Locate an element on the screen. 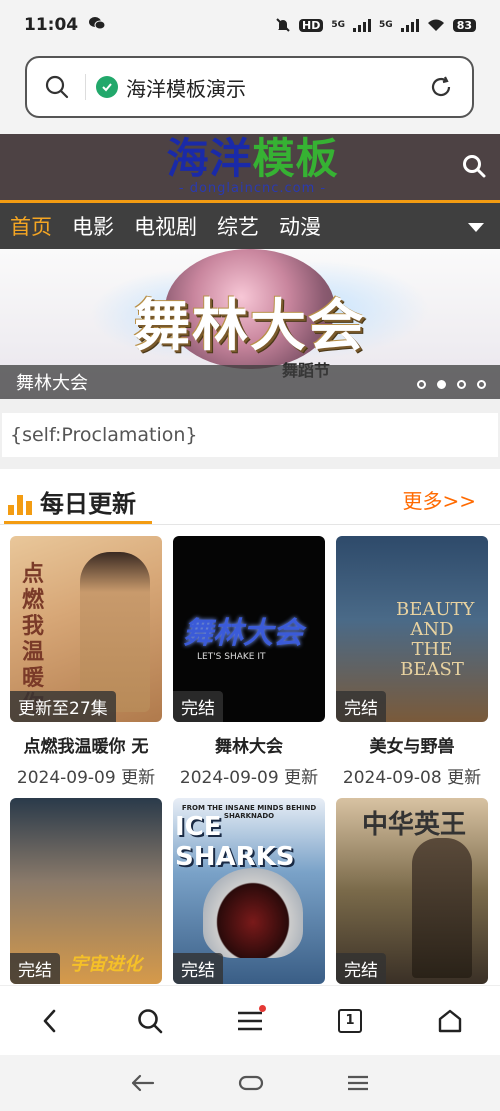 This screenshot has height=1111, width=500. home-button is located at coordinates (450, 1021).